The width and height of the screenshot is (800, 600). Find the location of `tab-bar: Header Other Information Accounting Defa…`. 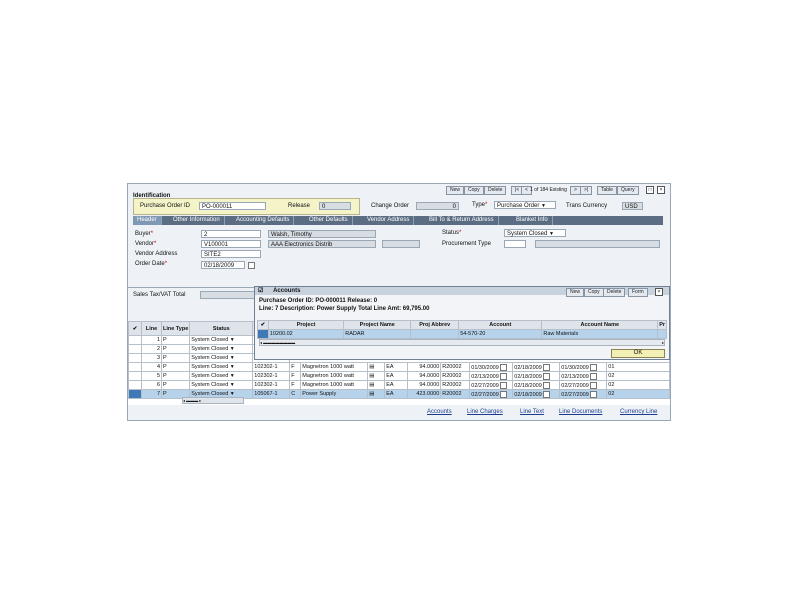

tab-bar: Header Other Information Accounting Defa… is located at coordinates (398, 220).